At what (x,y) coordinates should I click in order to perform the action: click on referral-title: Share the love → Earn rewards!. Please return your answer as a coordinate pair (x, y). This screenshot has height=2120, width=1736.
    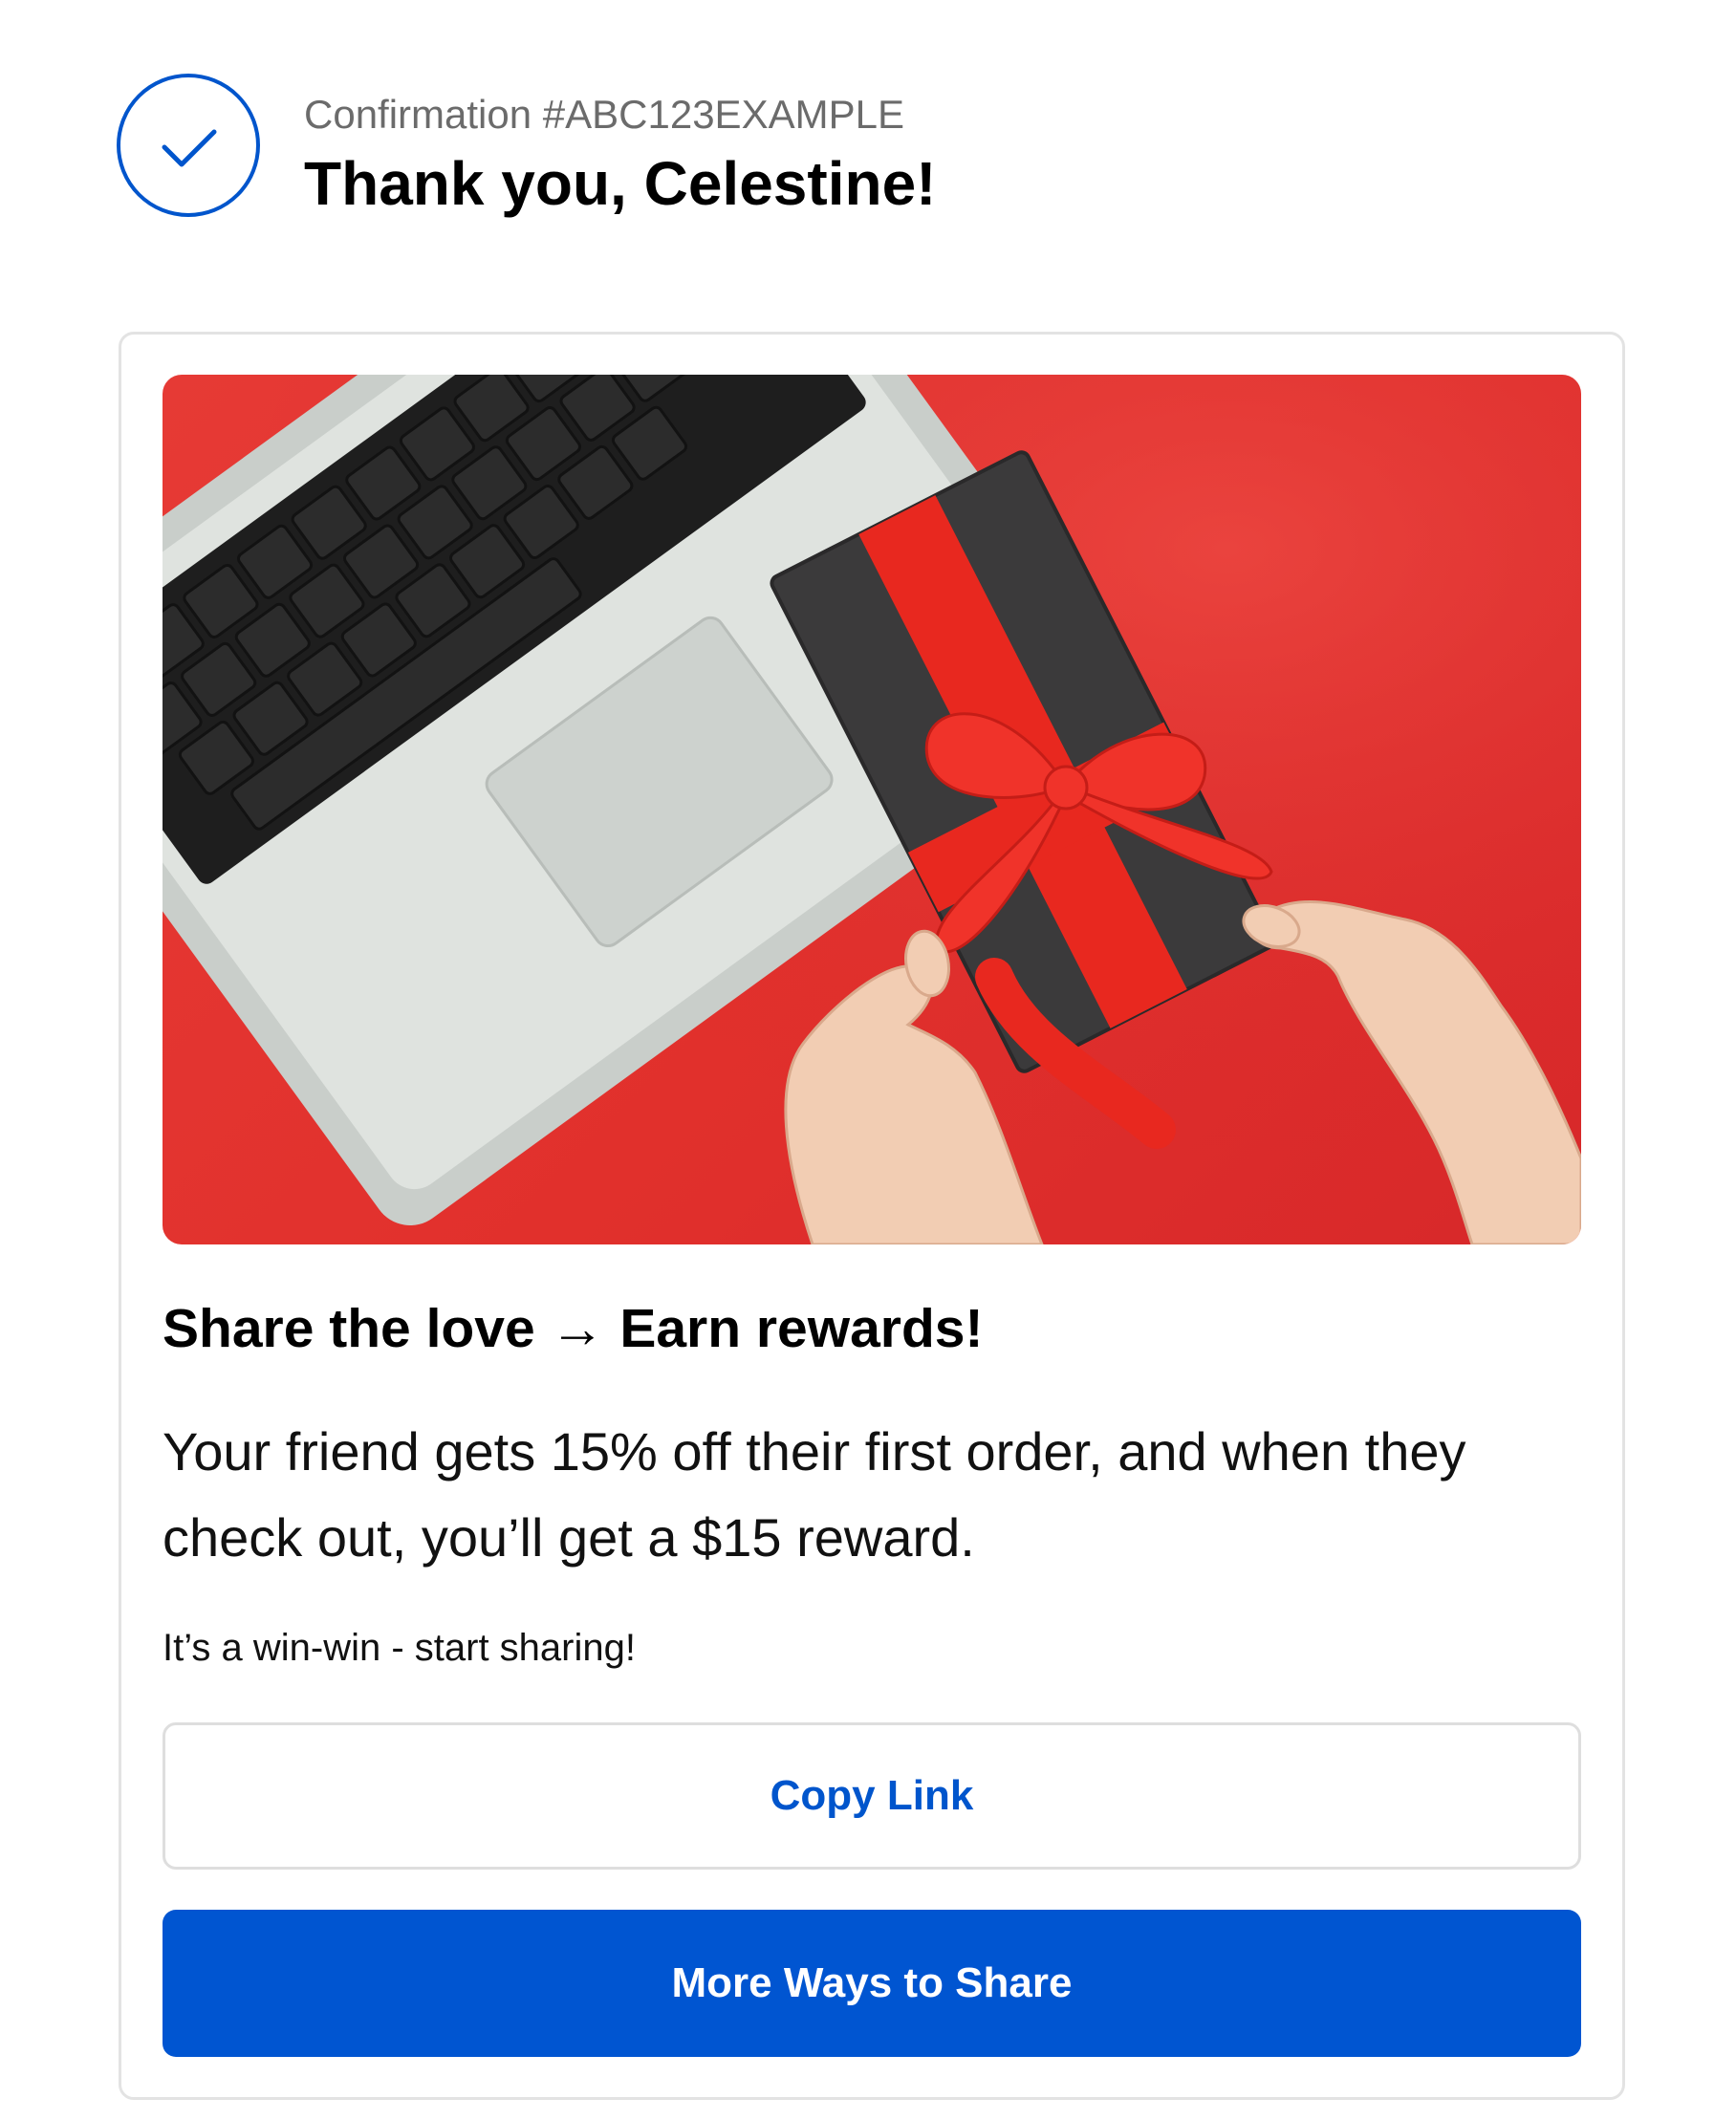
    Looking at the image, I should click on (573, 1328).